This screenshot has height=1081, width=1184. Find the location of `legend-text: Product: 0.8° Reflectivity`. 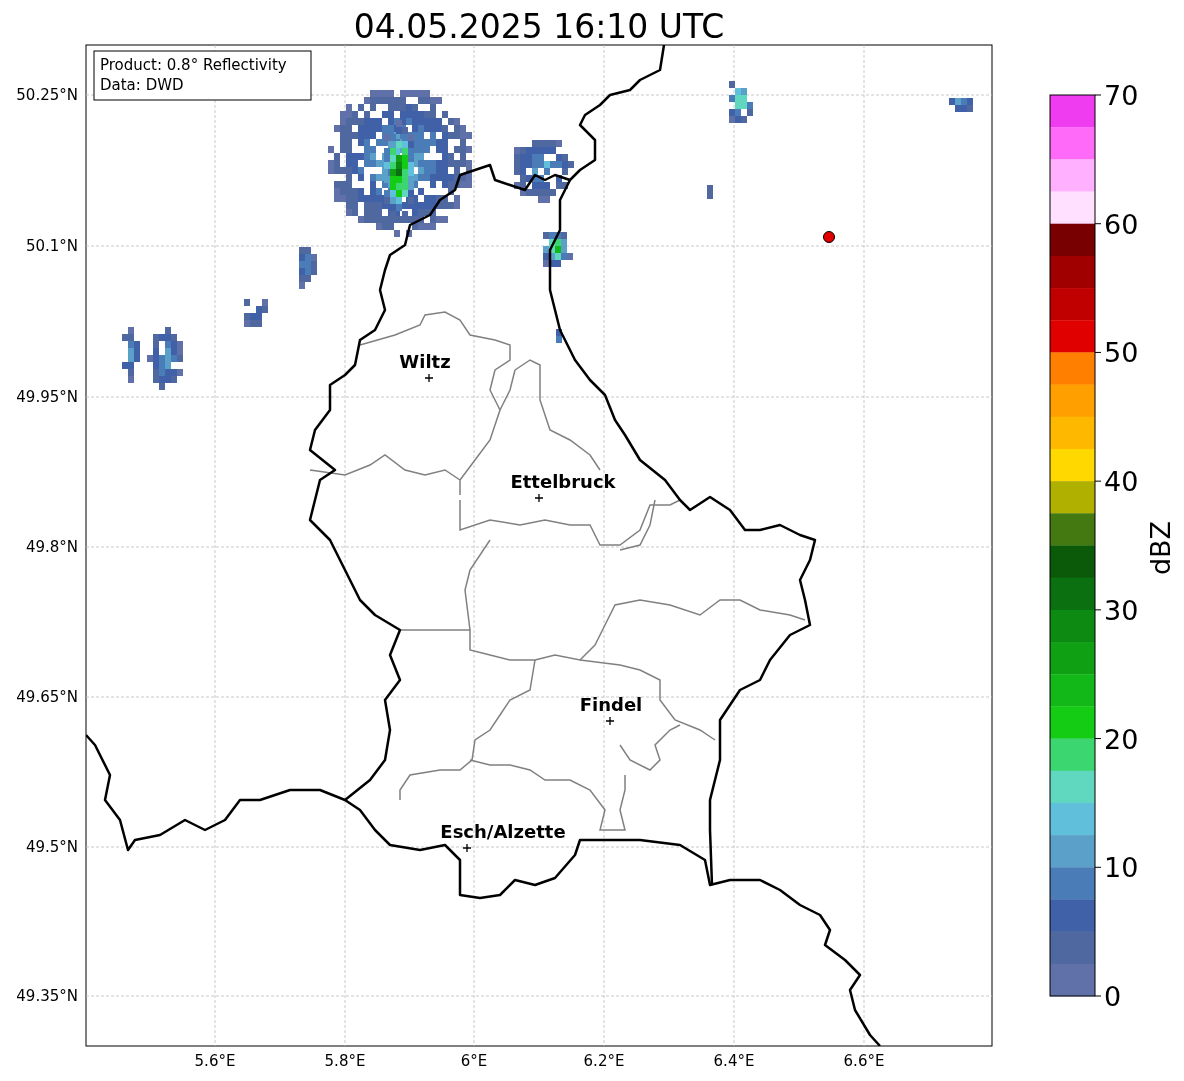

legend-text: Product: 0.8° Reflectivity is located at coordinates (193, 65).